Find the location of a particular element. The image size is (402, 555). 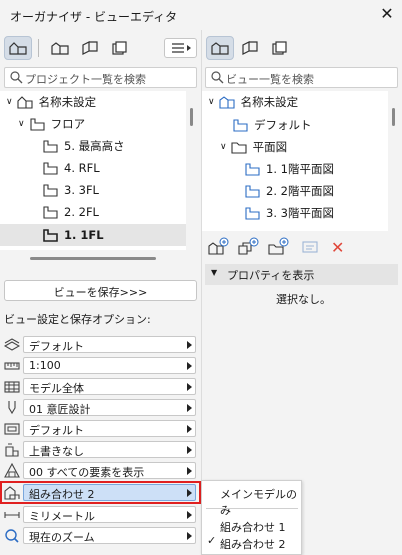

option-structure-display: モデル全体 is located at coordinates (100, 386).